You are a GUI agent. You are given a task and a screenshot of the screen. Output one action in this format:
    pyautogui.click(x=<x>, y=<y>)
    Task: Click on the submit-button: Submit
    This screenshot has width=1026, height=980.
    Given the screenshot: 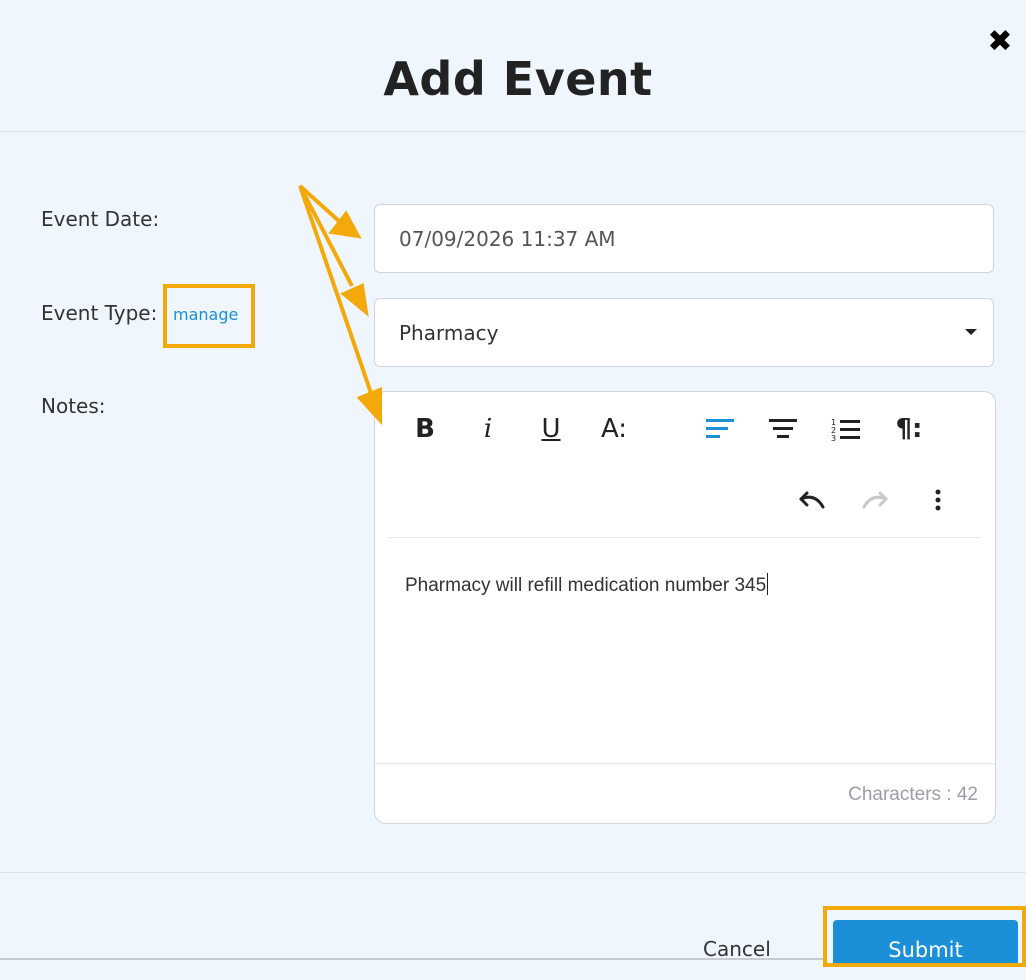 What is the action you would take?
    pyautogui.click(x=925, y=943)
    